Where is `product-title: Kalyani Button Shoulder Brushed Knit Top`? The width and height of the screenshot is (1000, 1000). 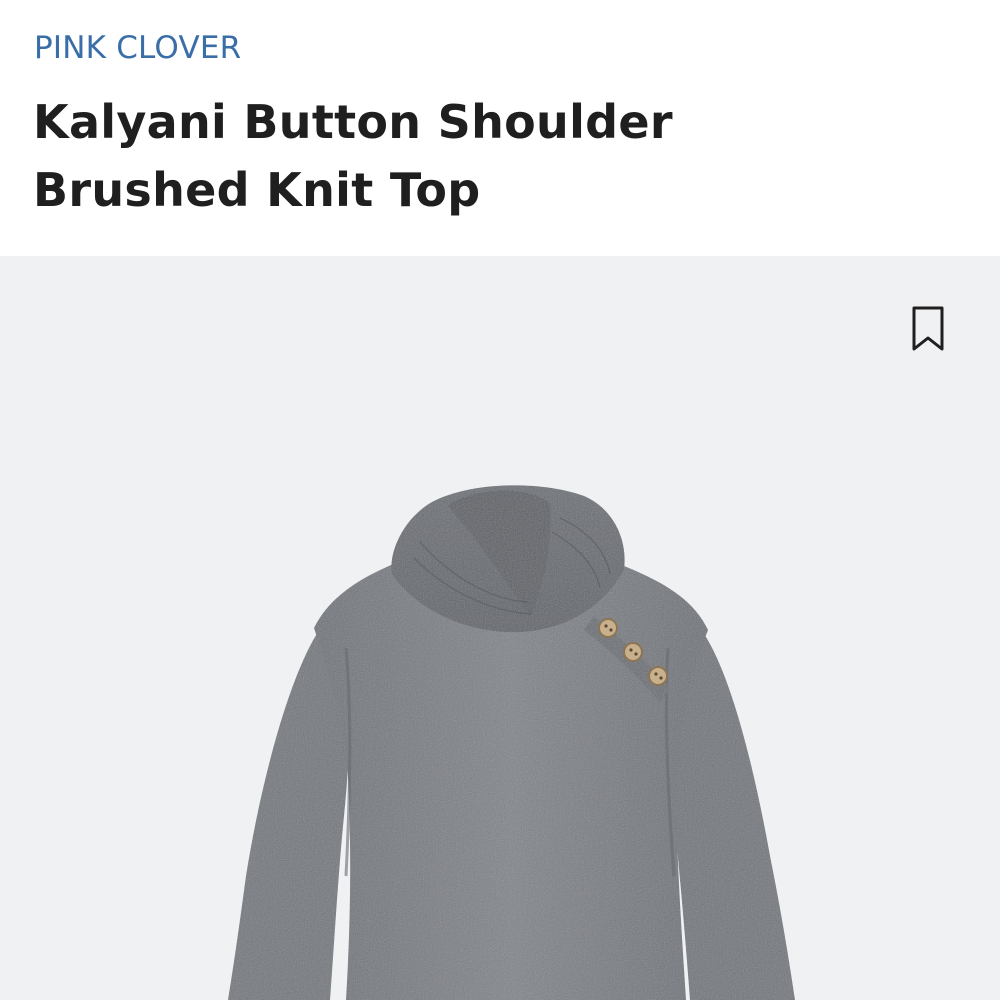 product-title: Kalyani Button Shoulder Brushed Knit Top is located at coordinates (353, 156).